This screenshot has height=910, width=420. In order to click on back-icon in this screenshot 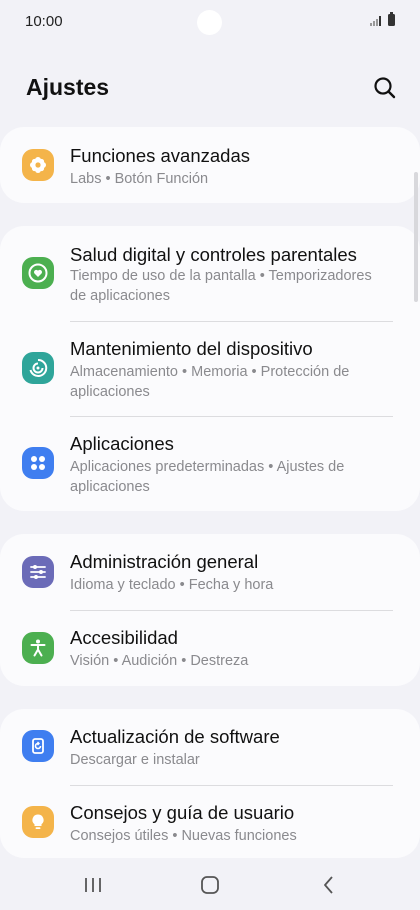, I will do `click(328, 885)`.